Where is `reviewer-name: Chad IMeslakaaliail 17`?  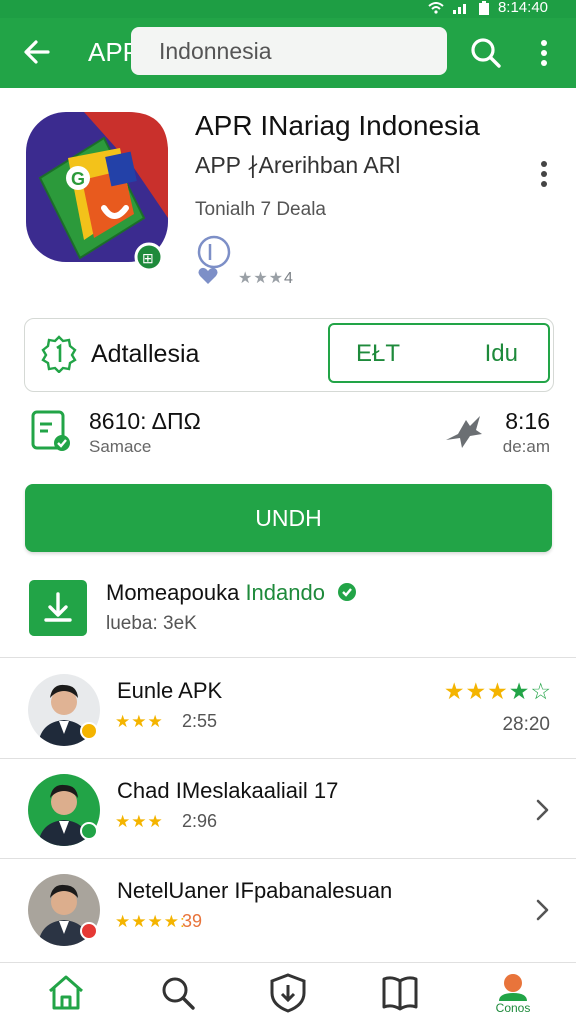 reviewer-name: Chad IMeslakaaliail 17 is located at coordinates (228, 790).